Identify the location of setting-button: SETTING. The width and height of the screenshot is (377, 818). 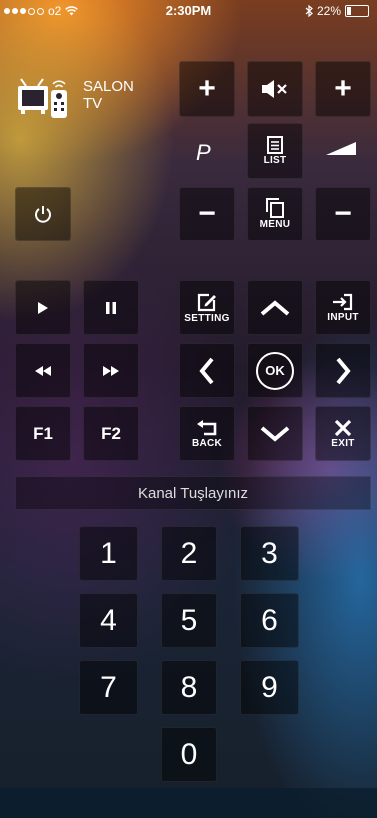
(207, 307).